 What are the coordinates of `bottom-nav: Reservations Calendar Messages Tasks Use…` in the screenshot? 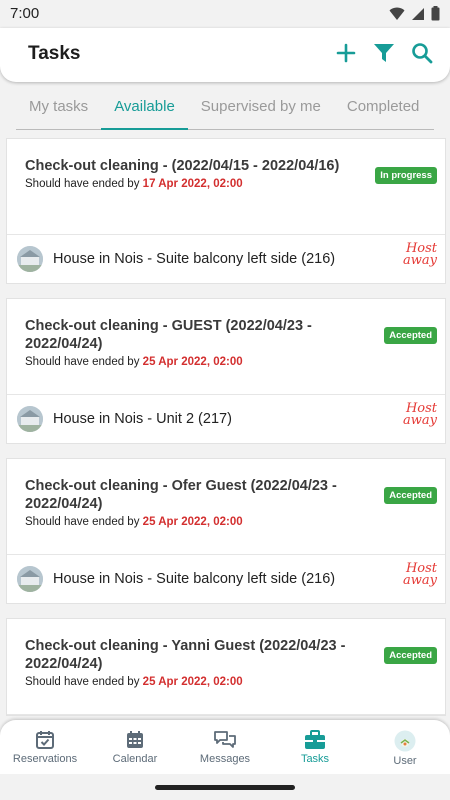 It's located at (225, 747).